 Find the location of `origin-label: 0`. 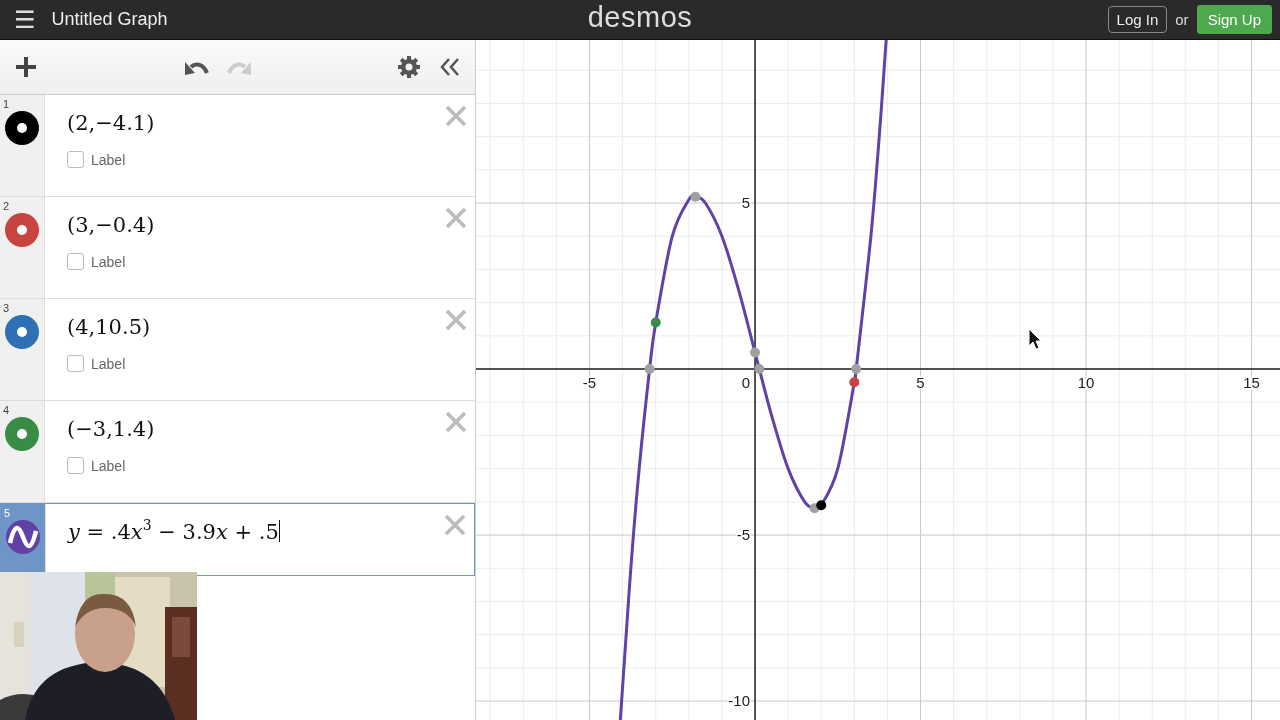

origin-label: 0 is located at coordinates (746, 383).